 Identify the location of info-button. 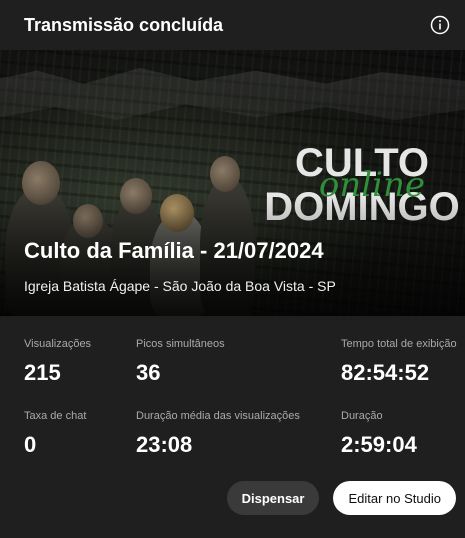
(440, 25).